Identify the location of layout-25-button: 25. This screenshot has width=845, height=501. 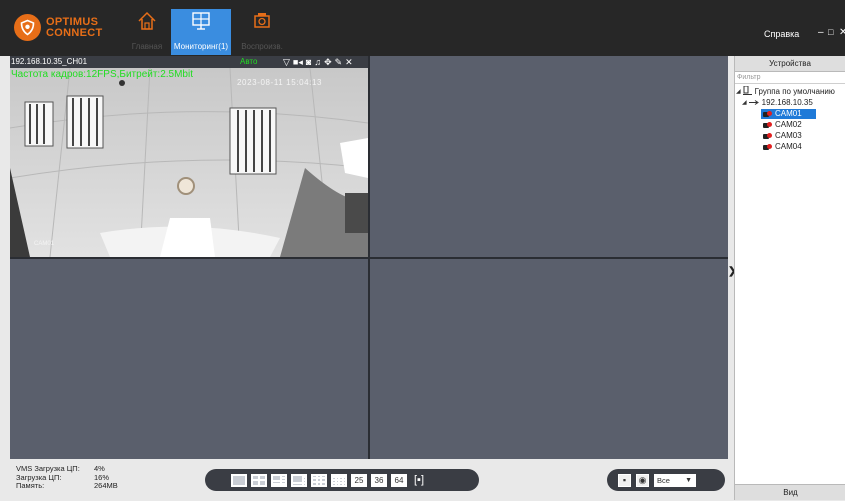
(359, 480).